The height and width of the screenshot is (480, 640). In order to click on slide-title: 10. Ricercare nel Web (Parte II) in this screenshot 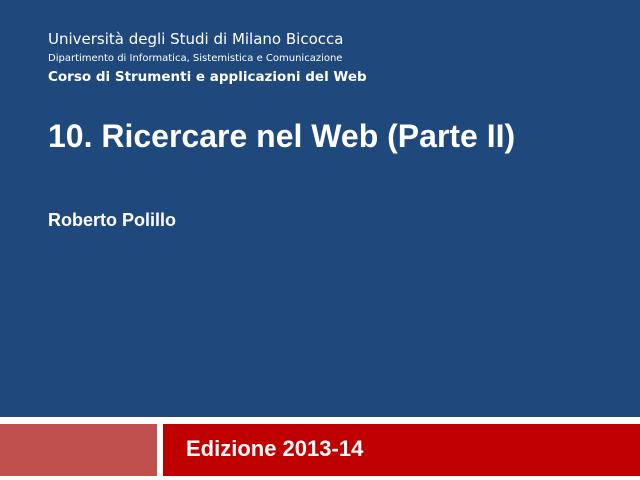, I will do `click(282, 136)`.